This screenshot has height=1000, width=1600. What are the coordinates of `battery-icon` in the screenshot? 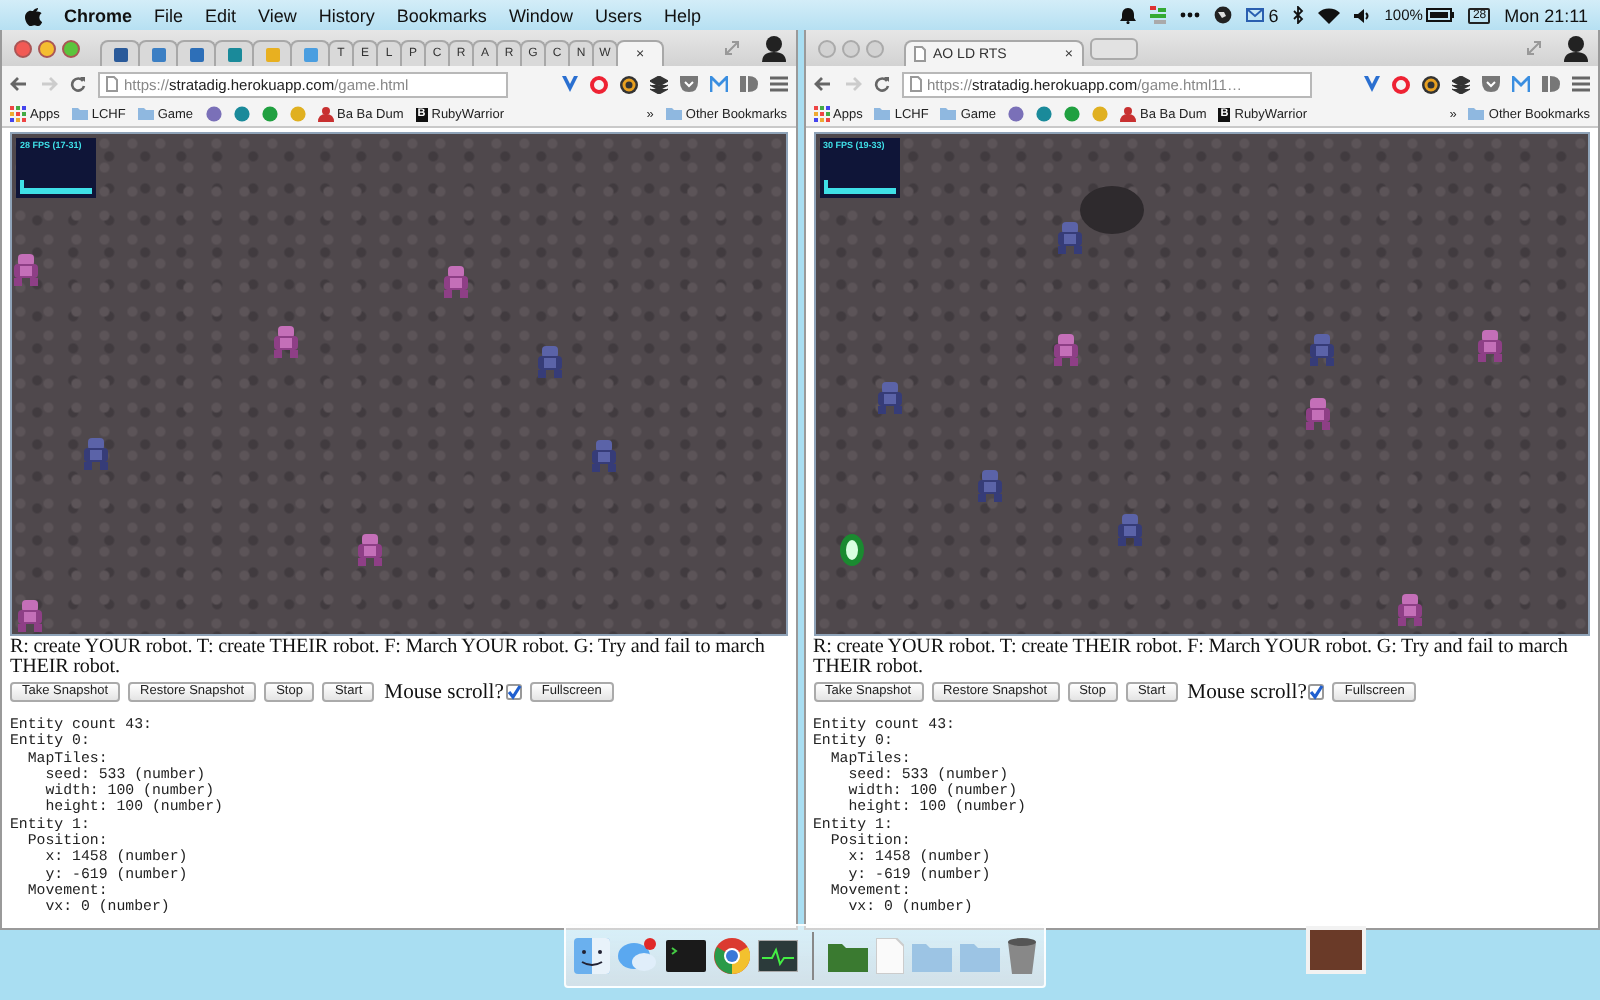 It's located at (1440, 15).